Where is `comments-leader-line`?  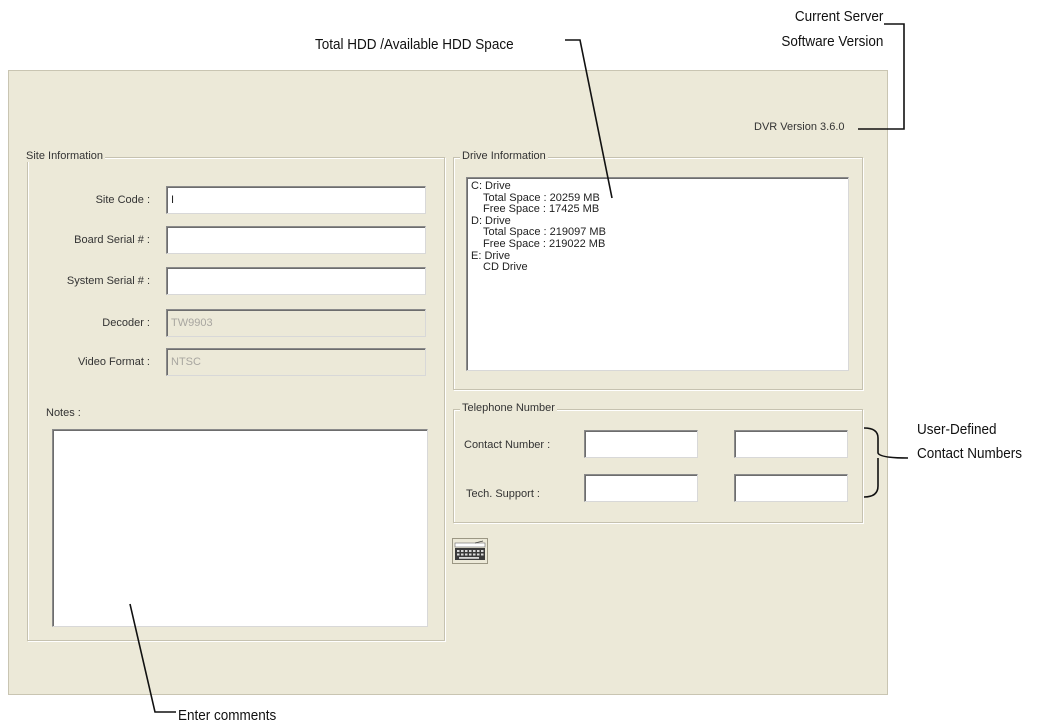
comments-leader-line is located at coordinates (152, 658).